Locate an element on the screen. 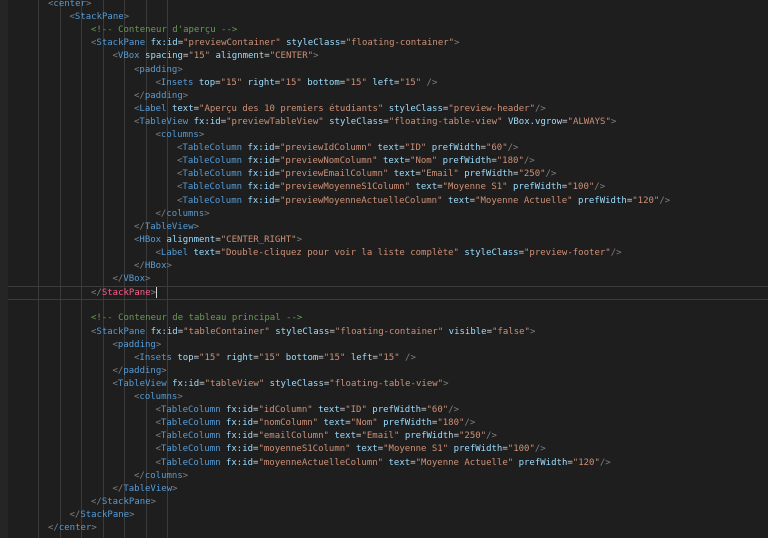  code-line: <HBox alignment="CENTER_RIGHT"> is located at coordinates (388, 240).